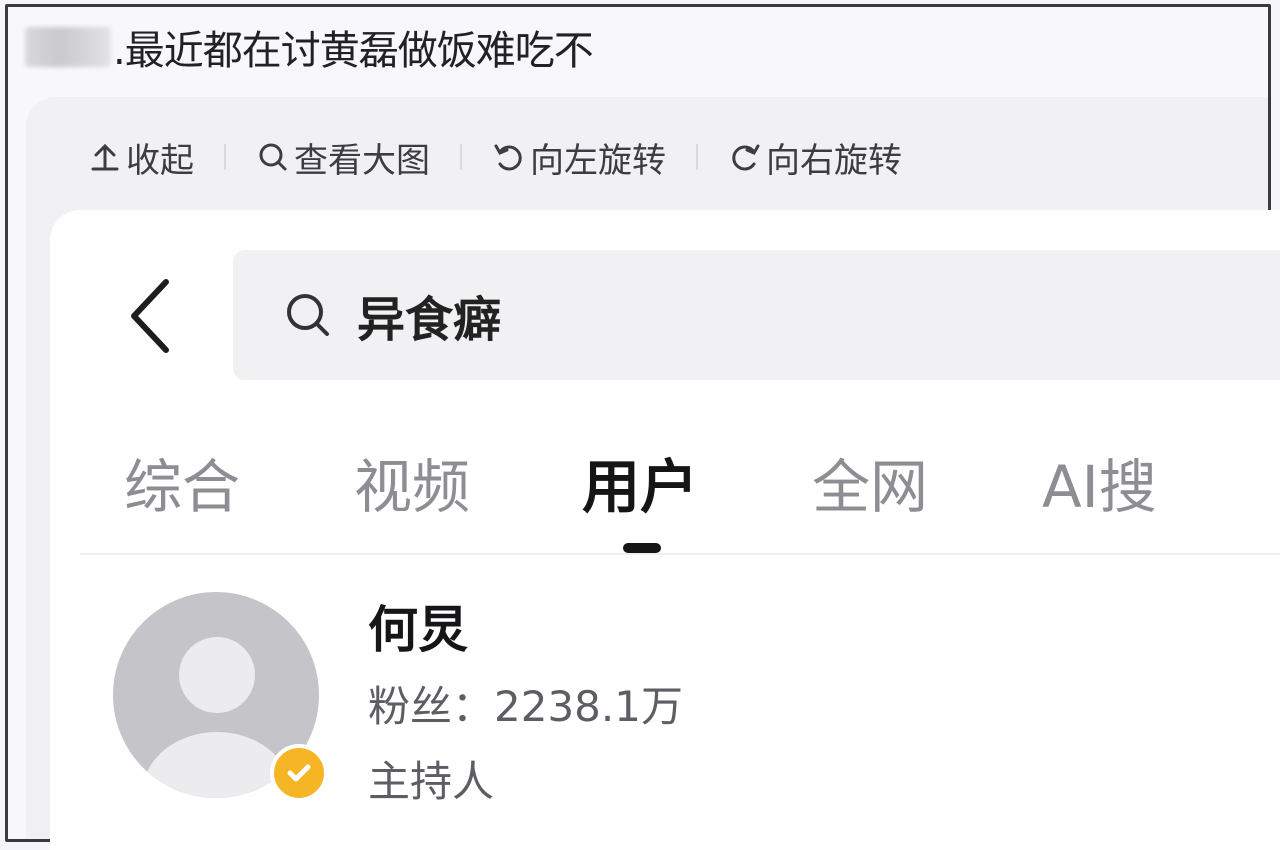 This screenshot has width=1280, height=850. What do you see at coordinates (756, 315) in the screenshot?
I see `search-bar: 异食癖` at bounding box center [756, 315].